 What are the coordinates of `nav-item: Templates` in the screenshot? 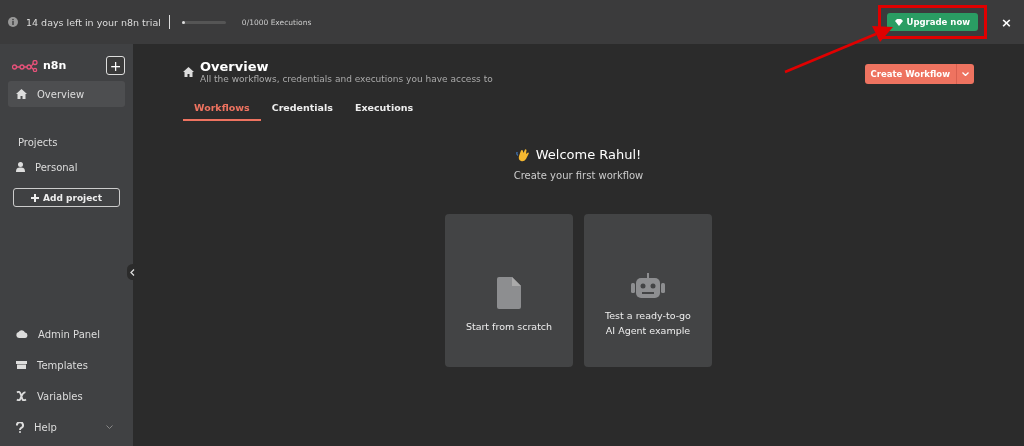 It's located at (66, 365).